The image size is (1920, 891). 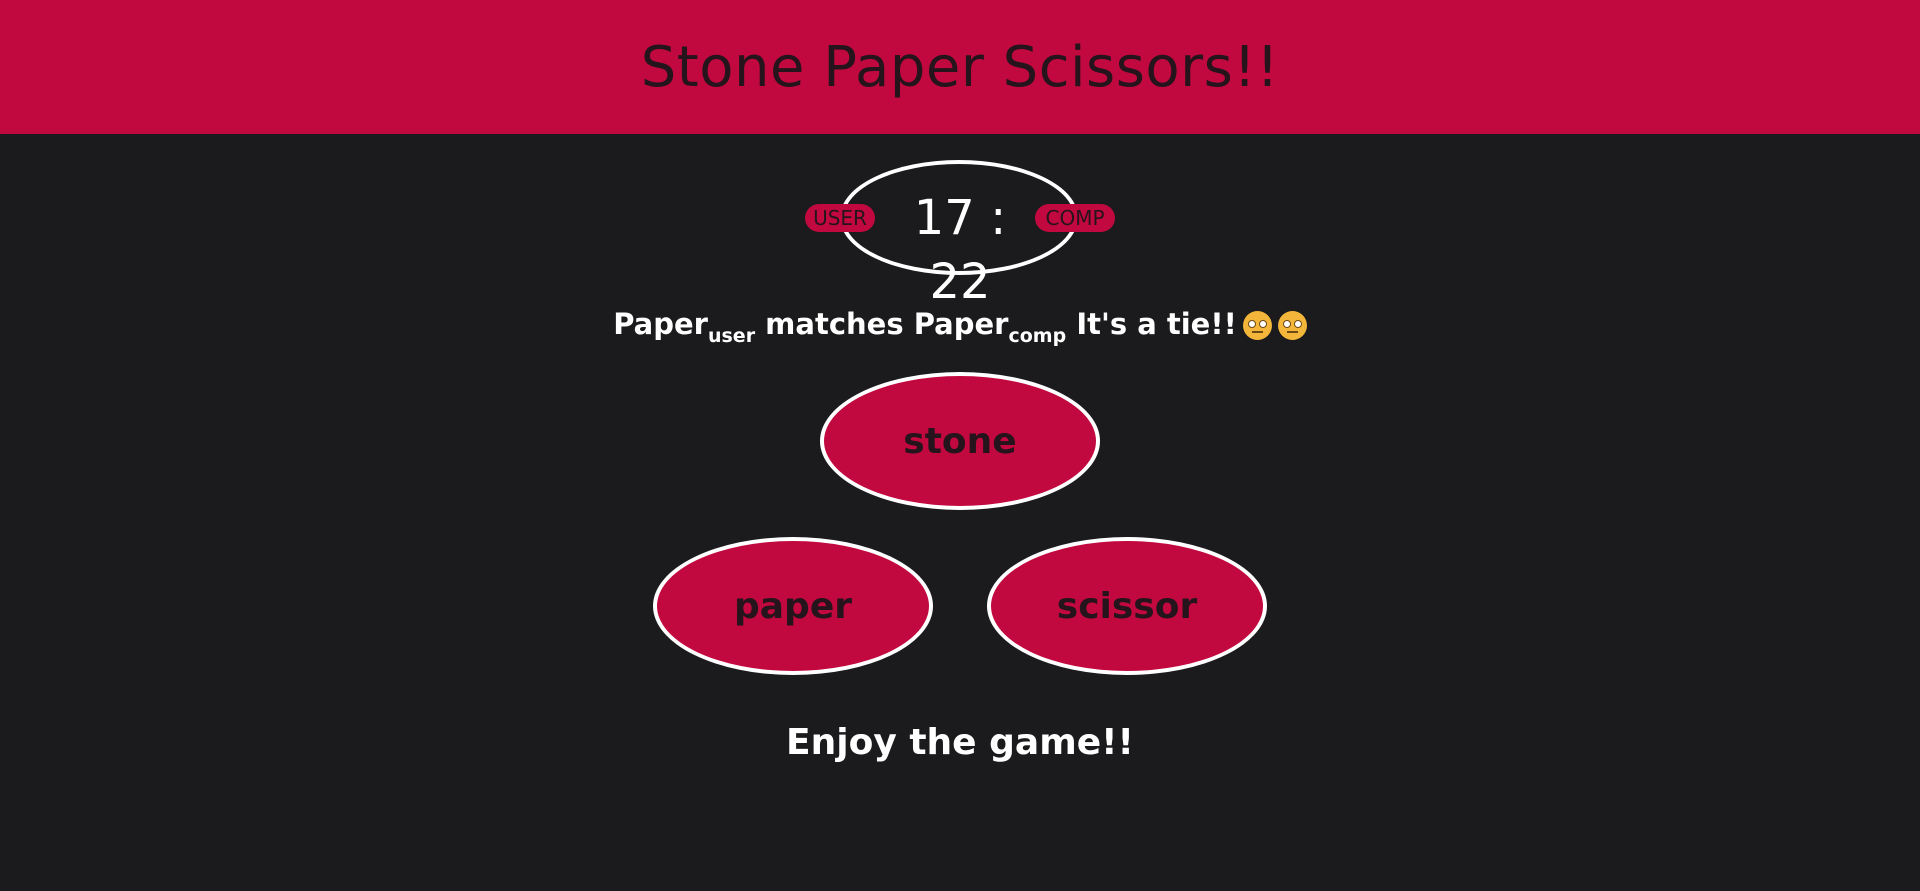 I want to click on result-verb: matches, so click(x=834, y=324).